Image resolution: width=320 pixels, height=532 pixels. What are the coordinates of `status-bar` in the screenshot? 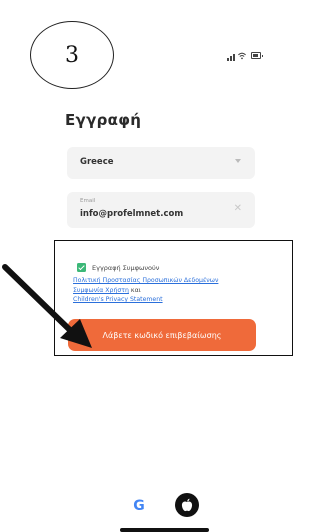 It's located at (248, 56).